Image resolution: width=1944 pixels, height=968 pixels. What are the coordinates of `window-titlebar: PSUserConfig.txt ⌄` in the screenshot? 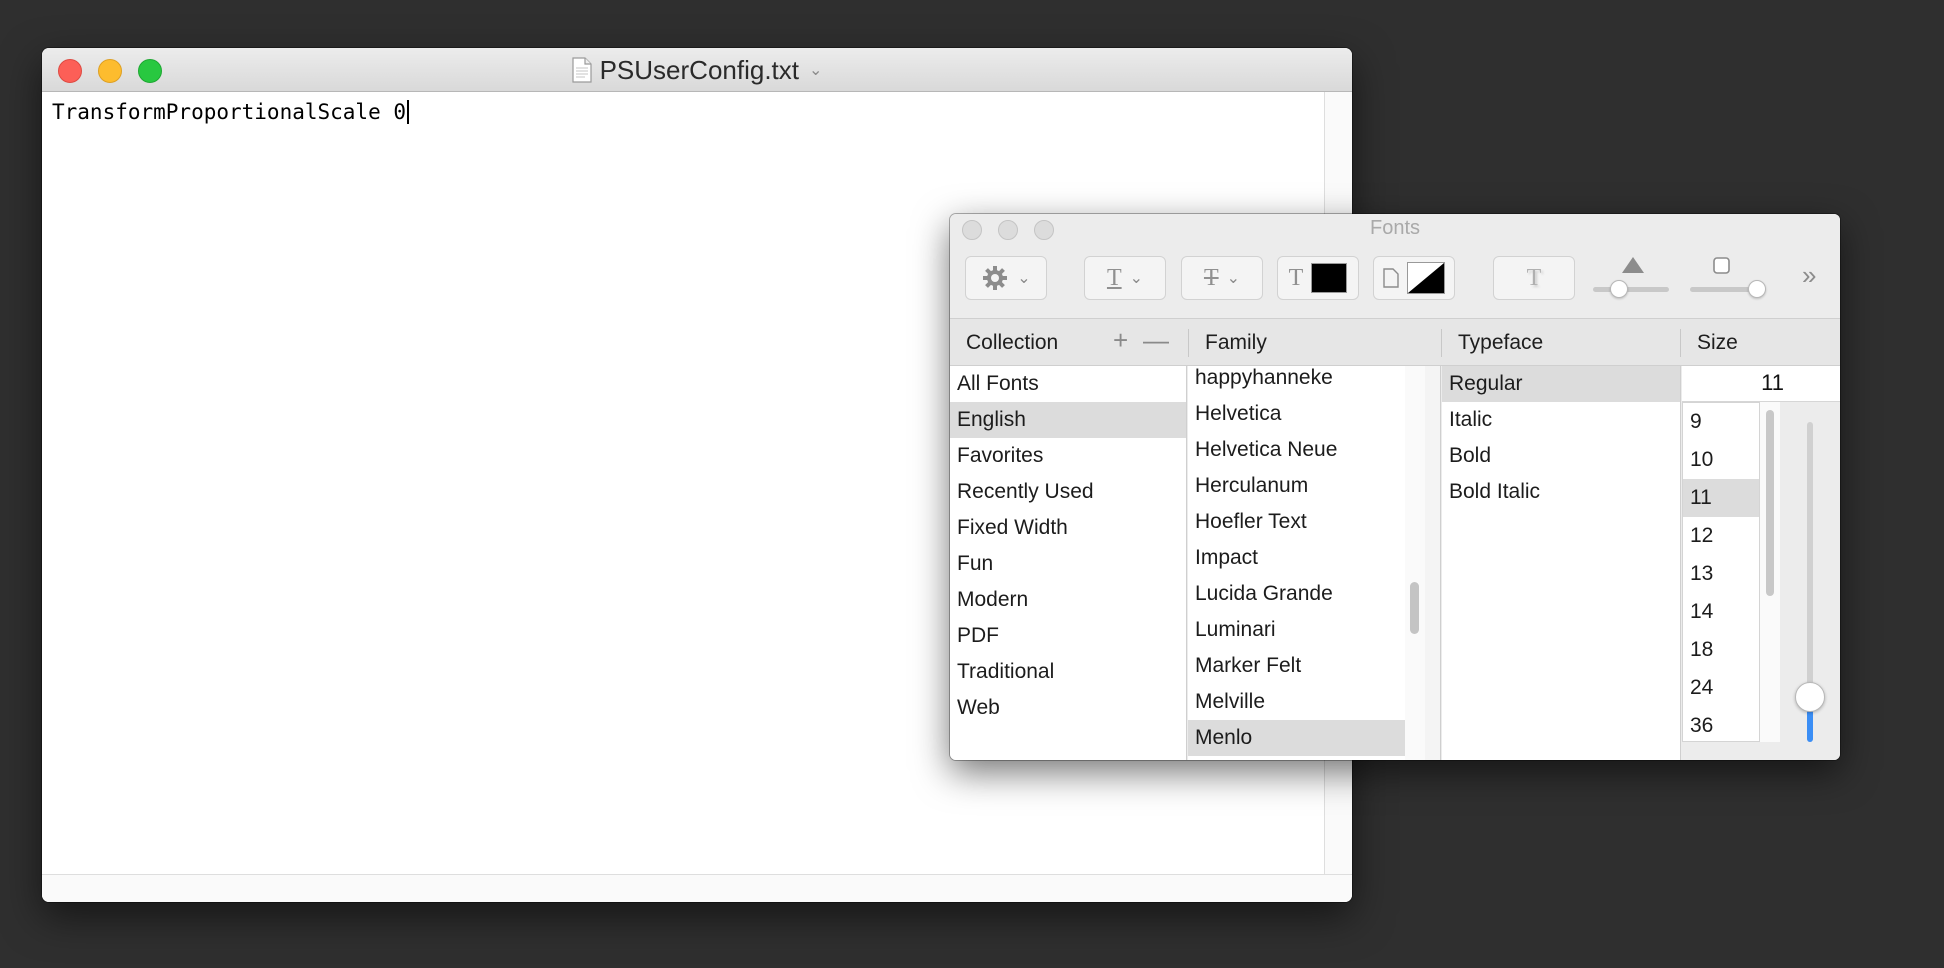 It's located at (697, 70).